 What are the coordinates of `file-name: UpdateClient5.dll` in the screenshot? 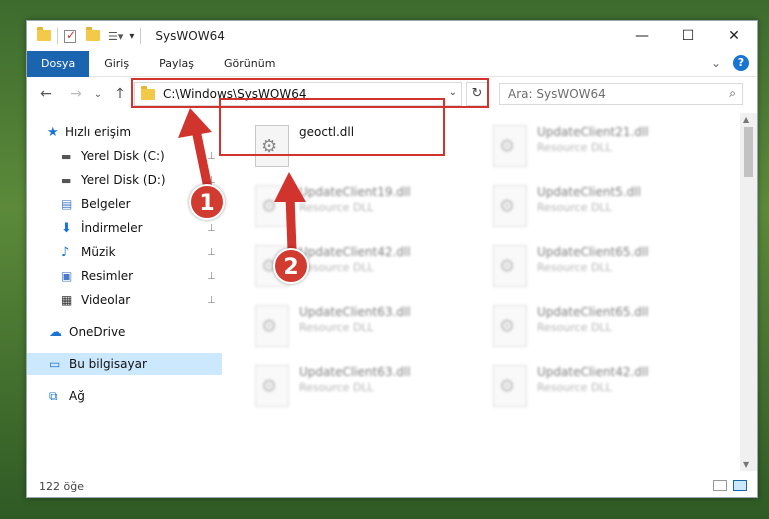 It's located at (589, 192).